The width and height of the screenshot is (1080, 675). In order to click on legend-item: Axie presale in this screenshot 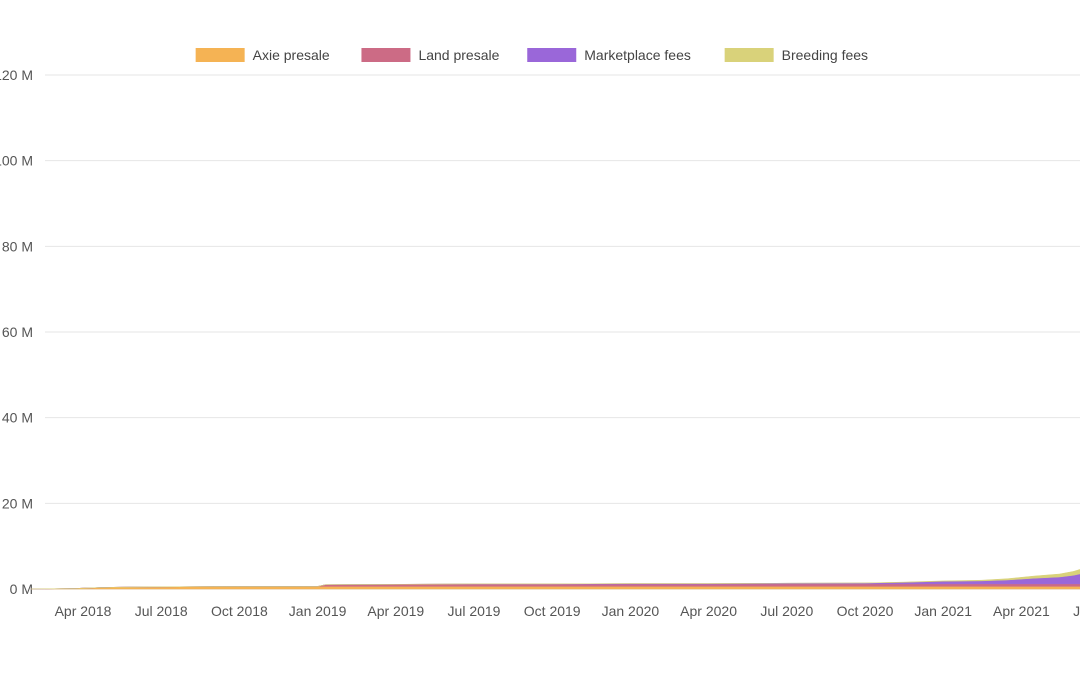, I will do `click(262, 55)`.